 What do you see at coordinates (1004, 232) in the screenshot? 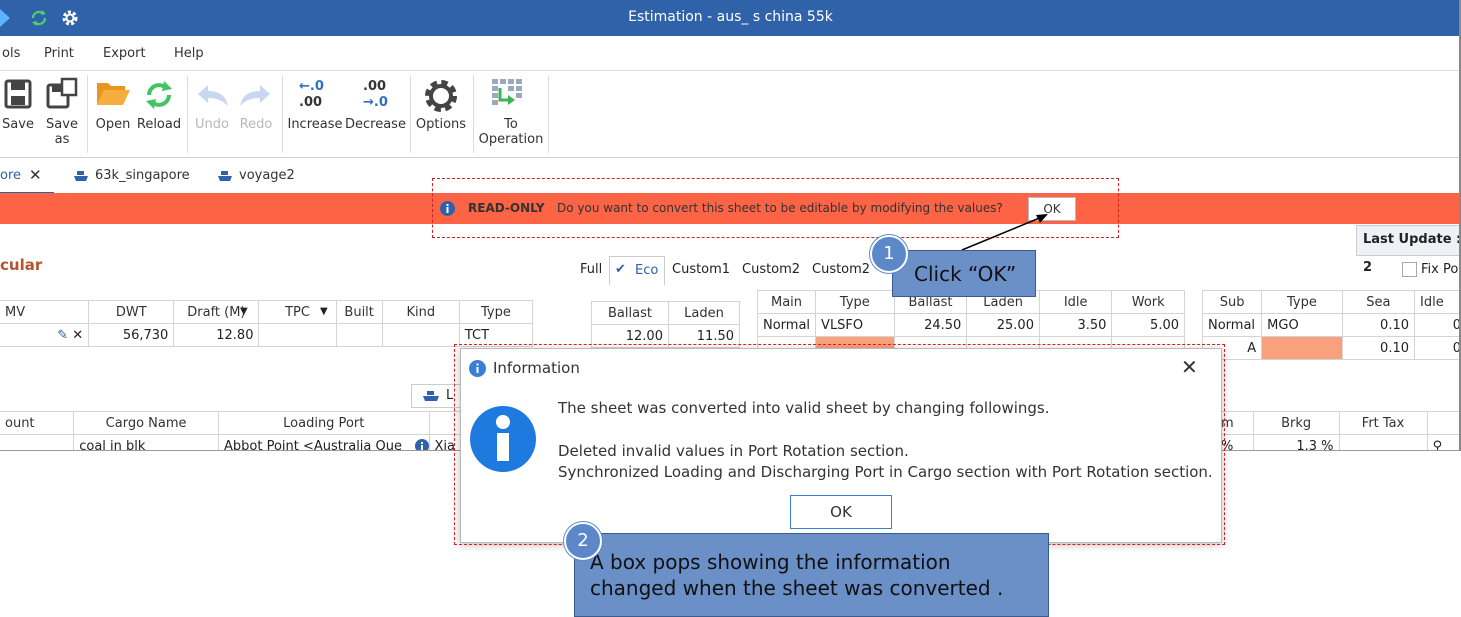
I see `callout-arrow` at bounding box center [1004, 232].